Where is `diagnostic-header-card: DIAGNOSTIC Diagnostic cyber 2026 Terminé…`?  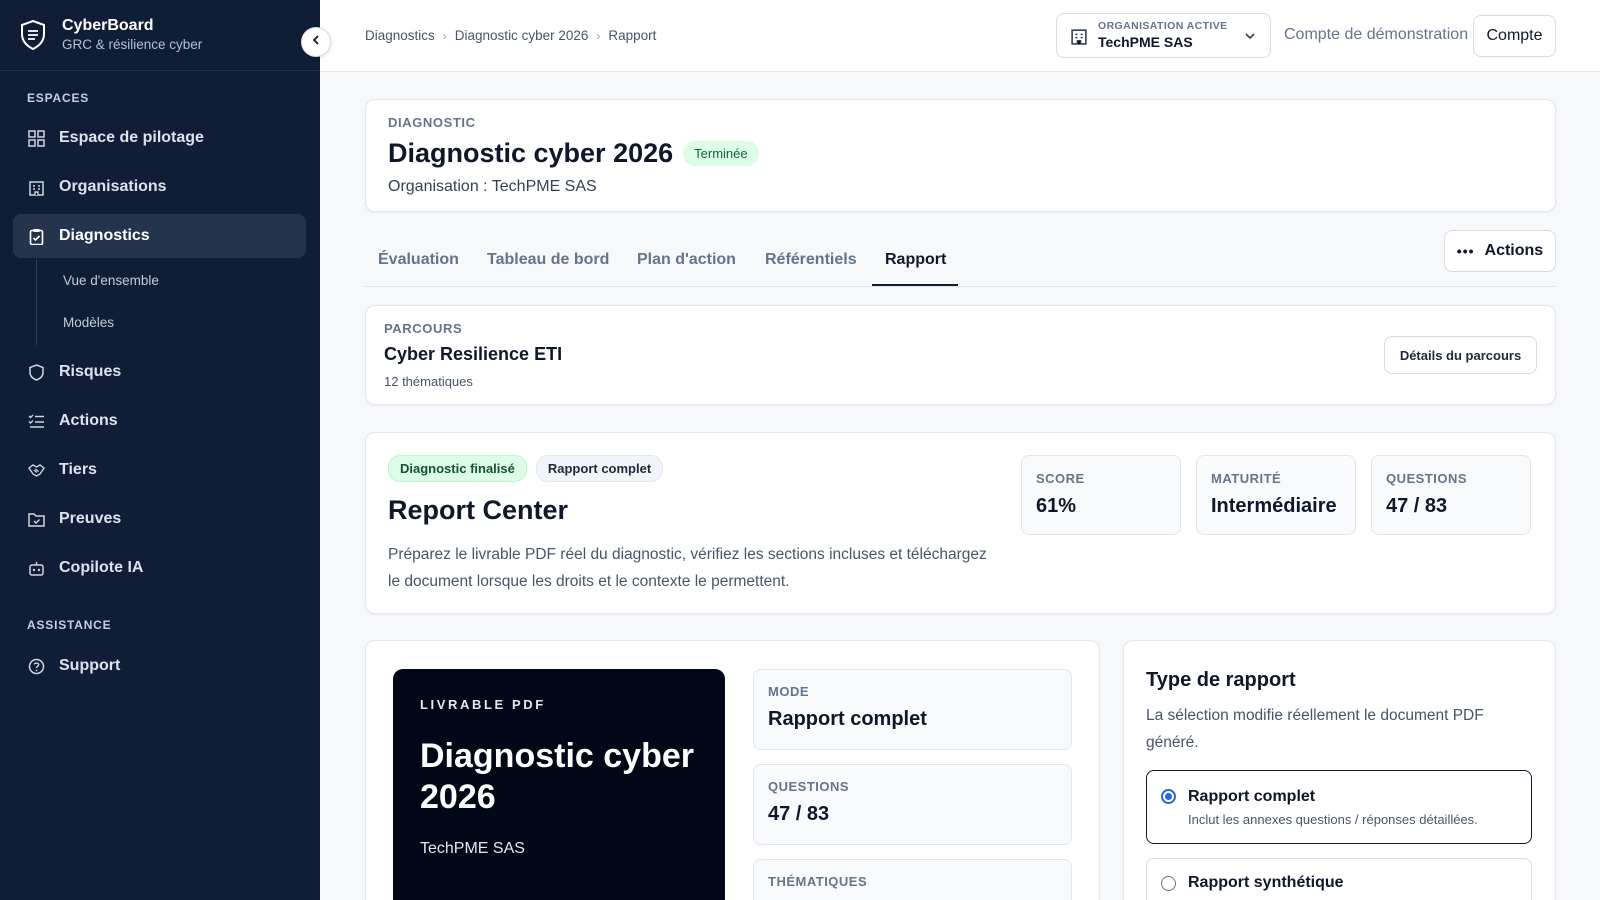
diagnostic-header-card: DIAGNOSTIC Diagnostic cyber 2026 Terminé… is located at coordinates (960, 155).